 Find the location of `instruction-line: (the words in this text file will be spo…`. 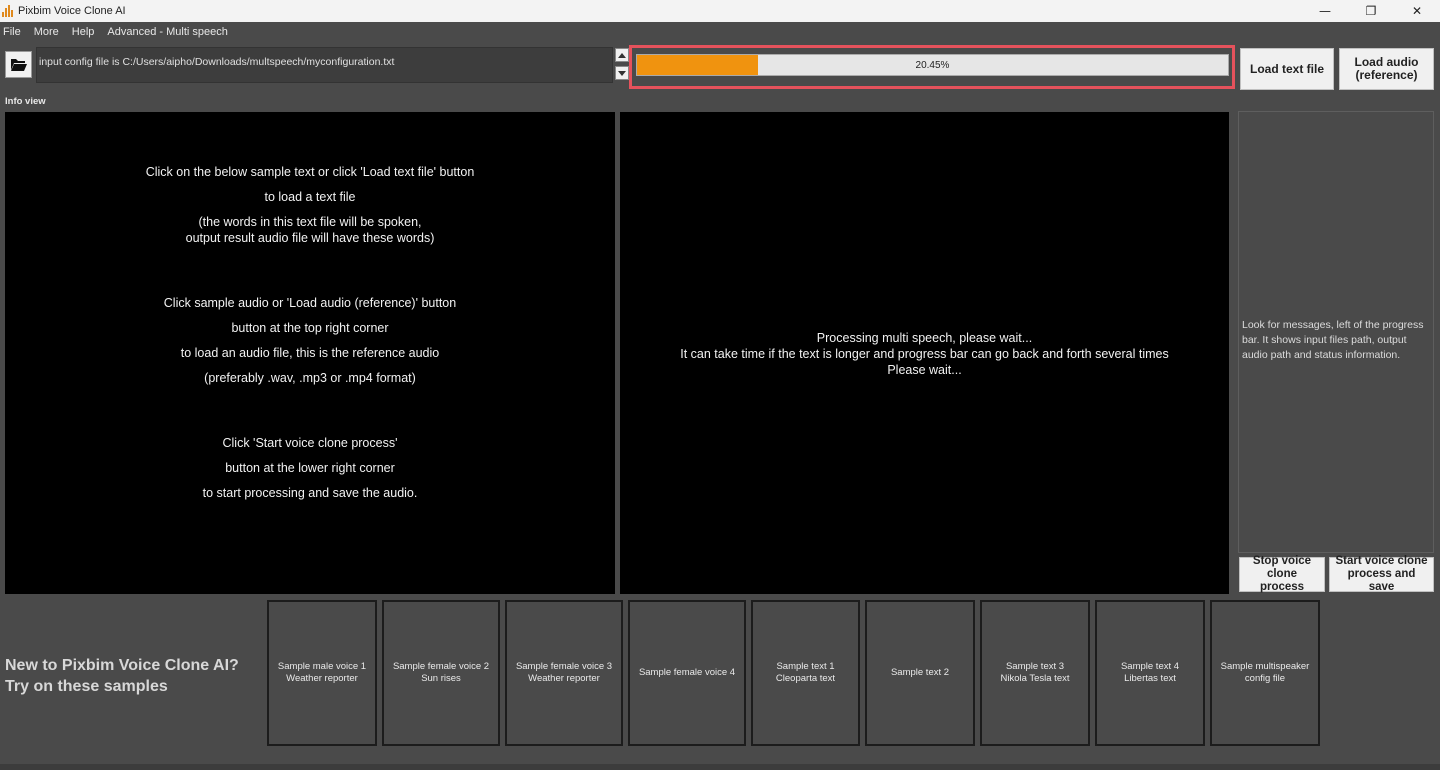

instruction-line: (the words in this text file will be spo… is located at coordinates (310, 222).